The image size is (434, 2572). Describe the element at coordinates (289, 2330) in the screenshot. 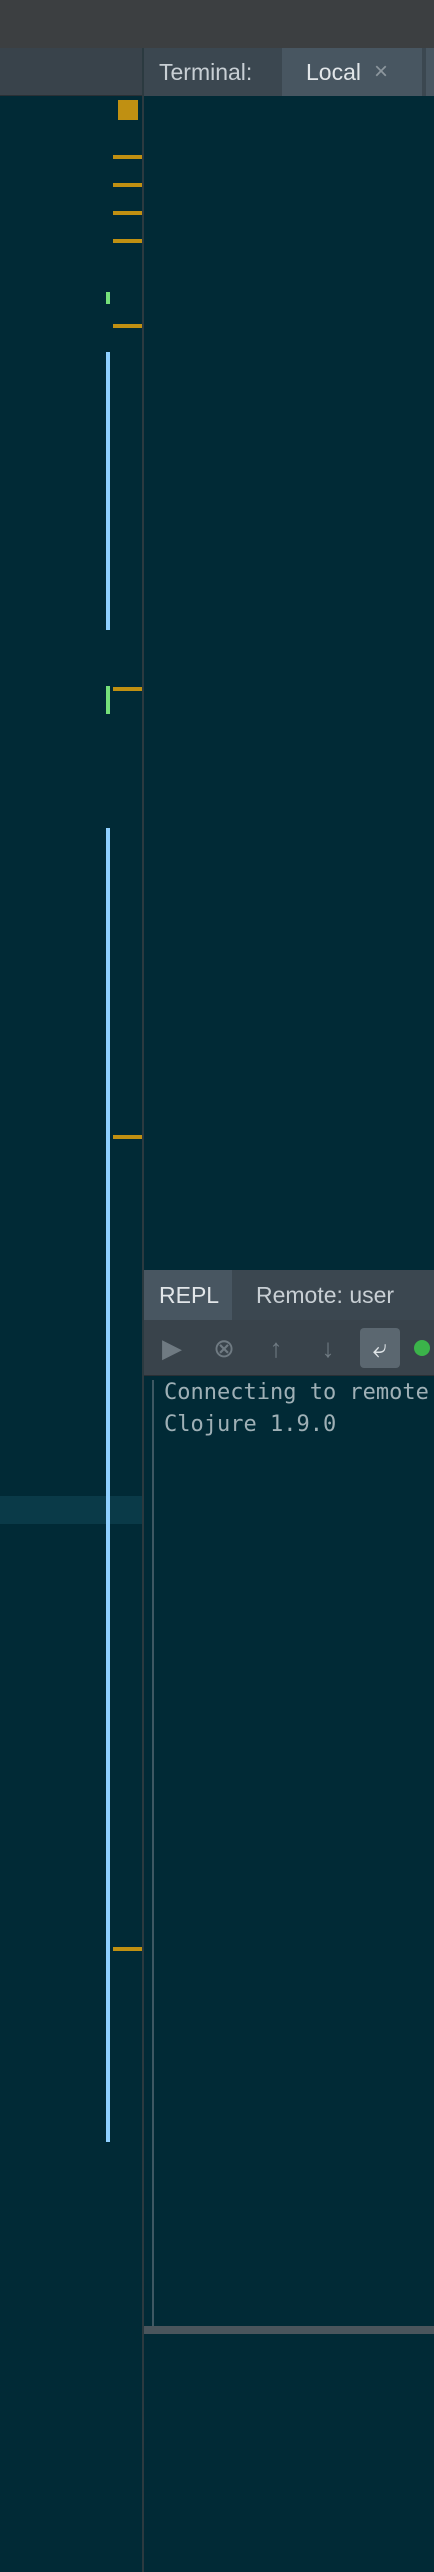

I see `panel-resize-handle` at that location.